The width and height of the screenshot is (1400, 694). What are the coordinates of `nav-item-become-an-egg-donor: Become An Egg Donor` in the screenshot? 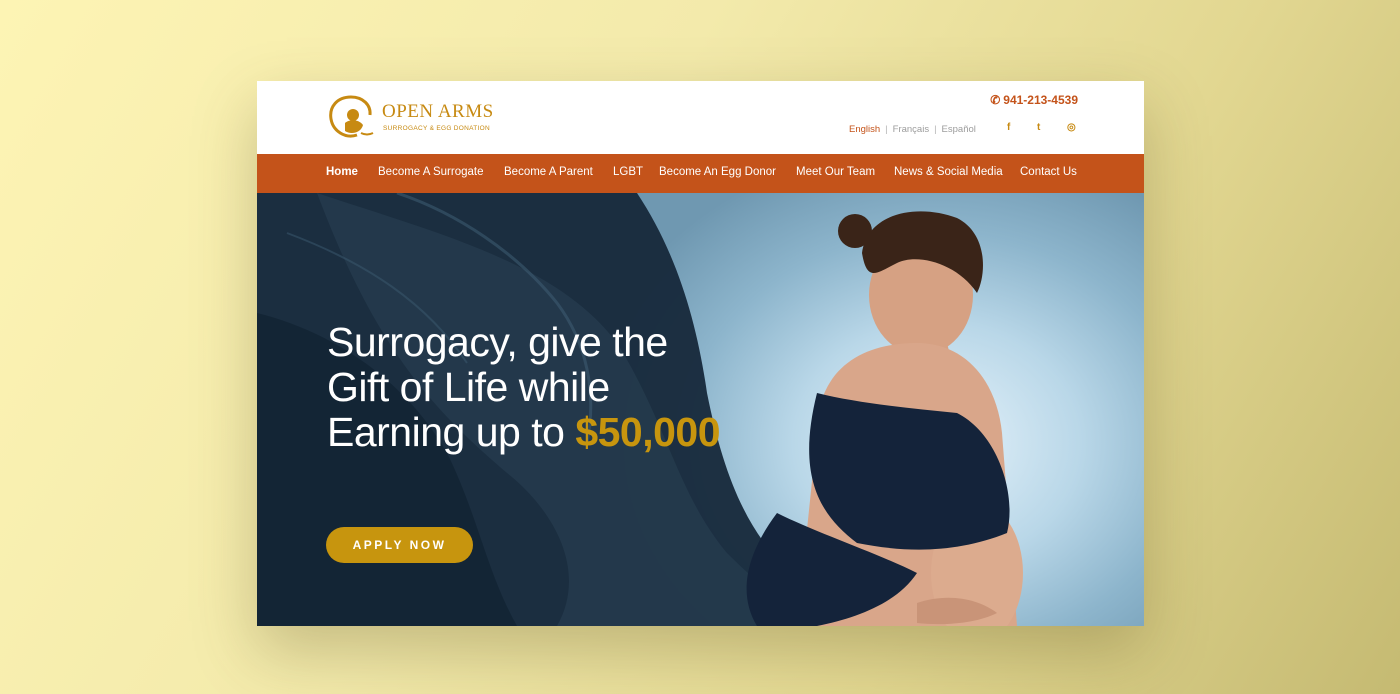 It's located at (717, 172).